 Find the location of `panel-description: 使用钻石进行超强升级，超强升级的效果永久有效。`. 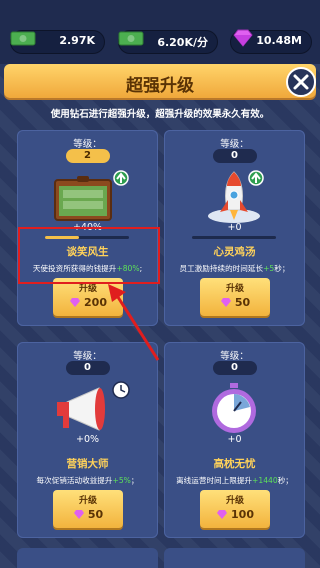

panel-description: 使用钻石进行超强升级，超强升级的效果永久有效。 is located at coordinates (160, 114).